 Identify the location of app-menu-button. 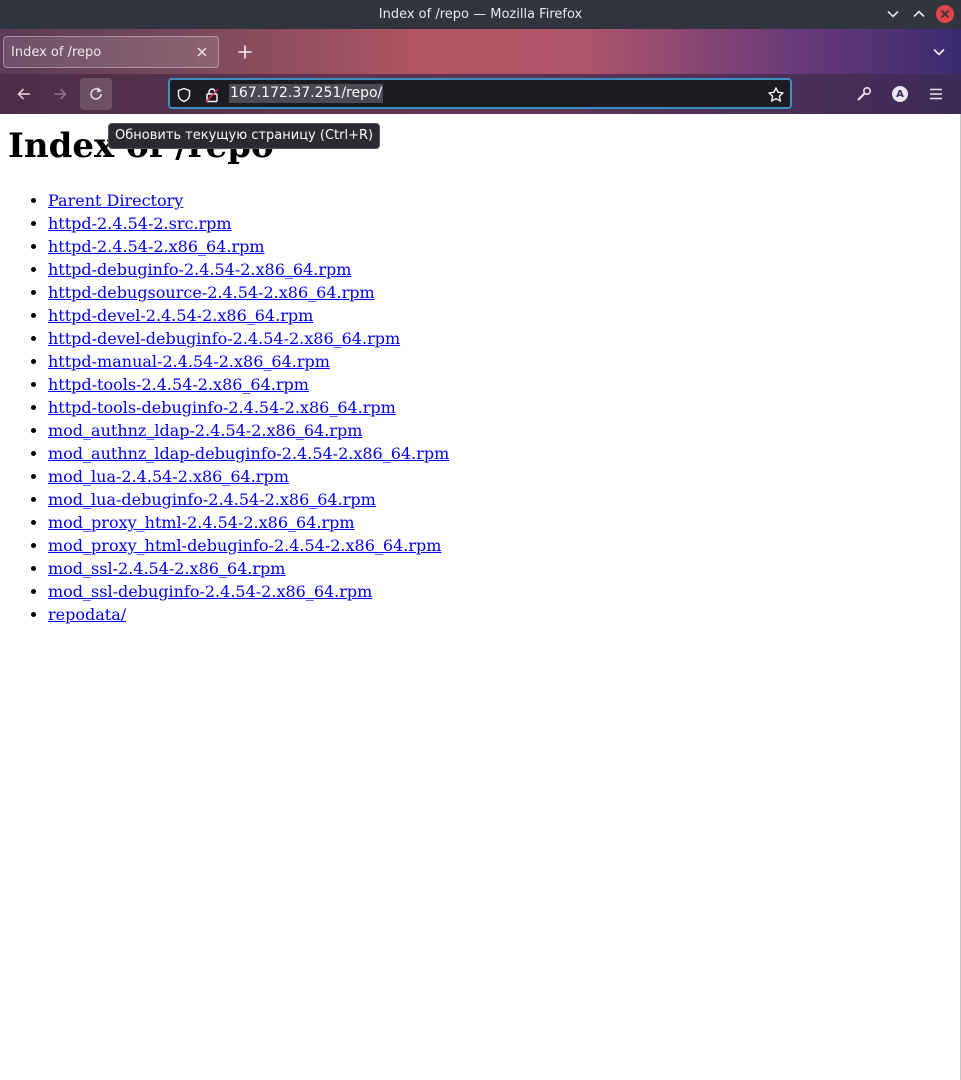
(936, 94).